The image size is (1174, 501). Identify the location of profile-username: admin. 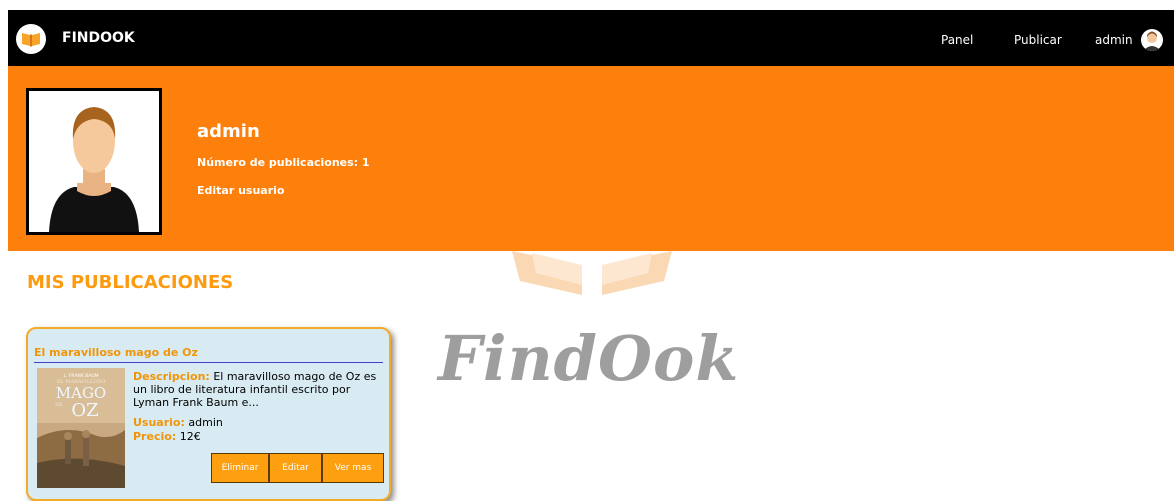
(228, 131).